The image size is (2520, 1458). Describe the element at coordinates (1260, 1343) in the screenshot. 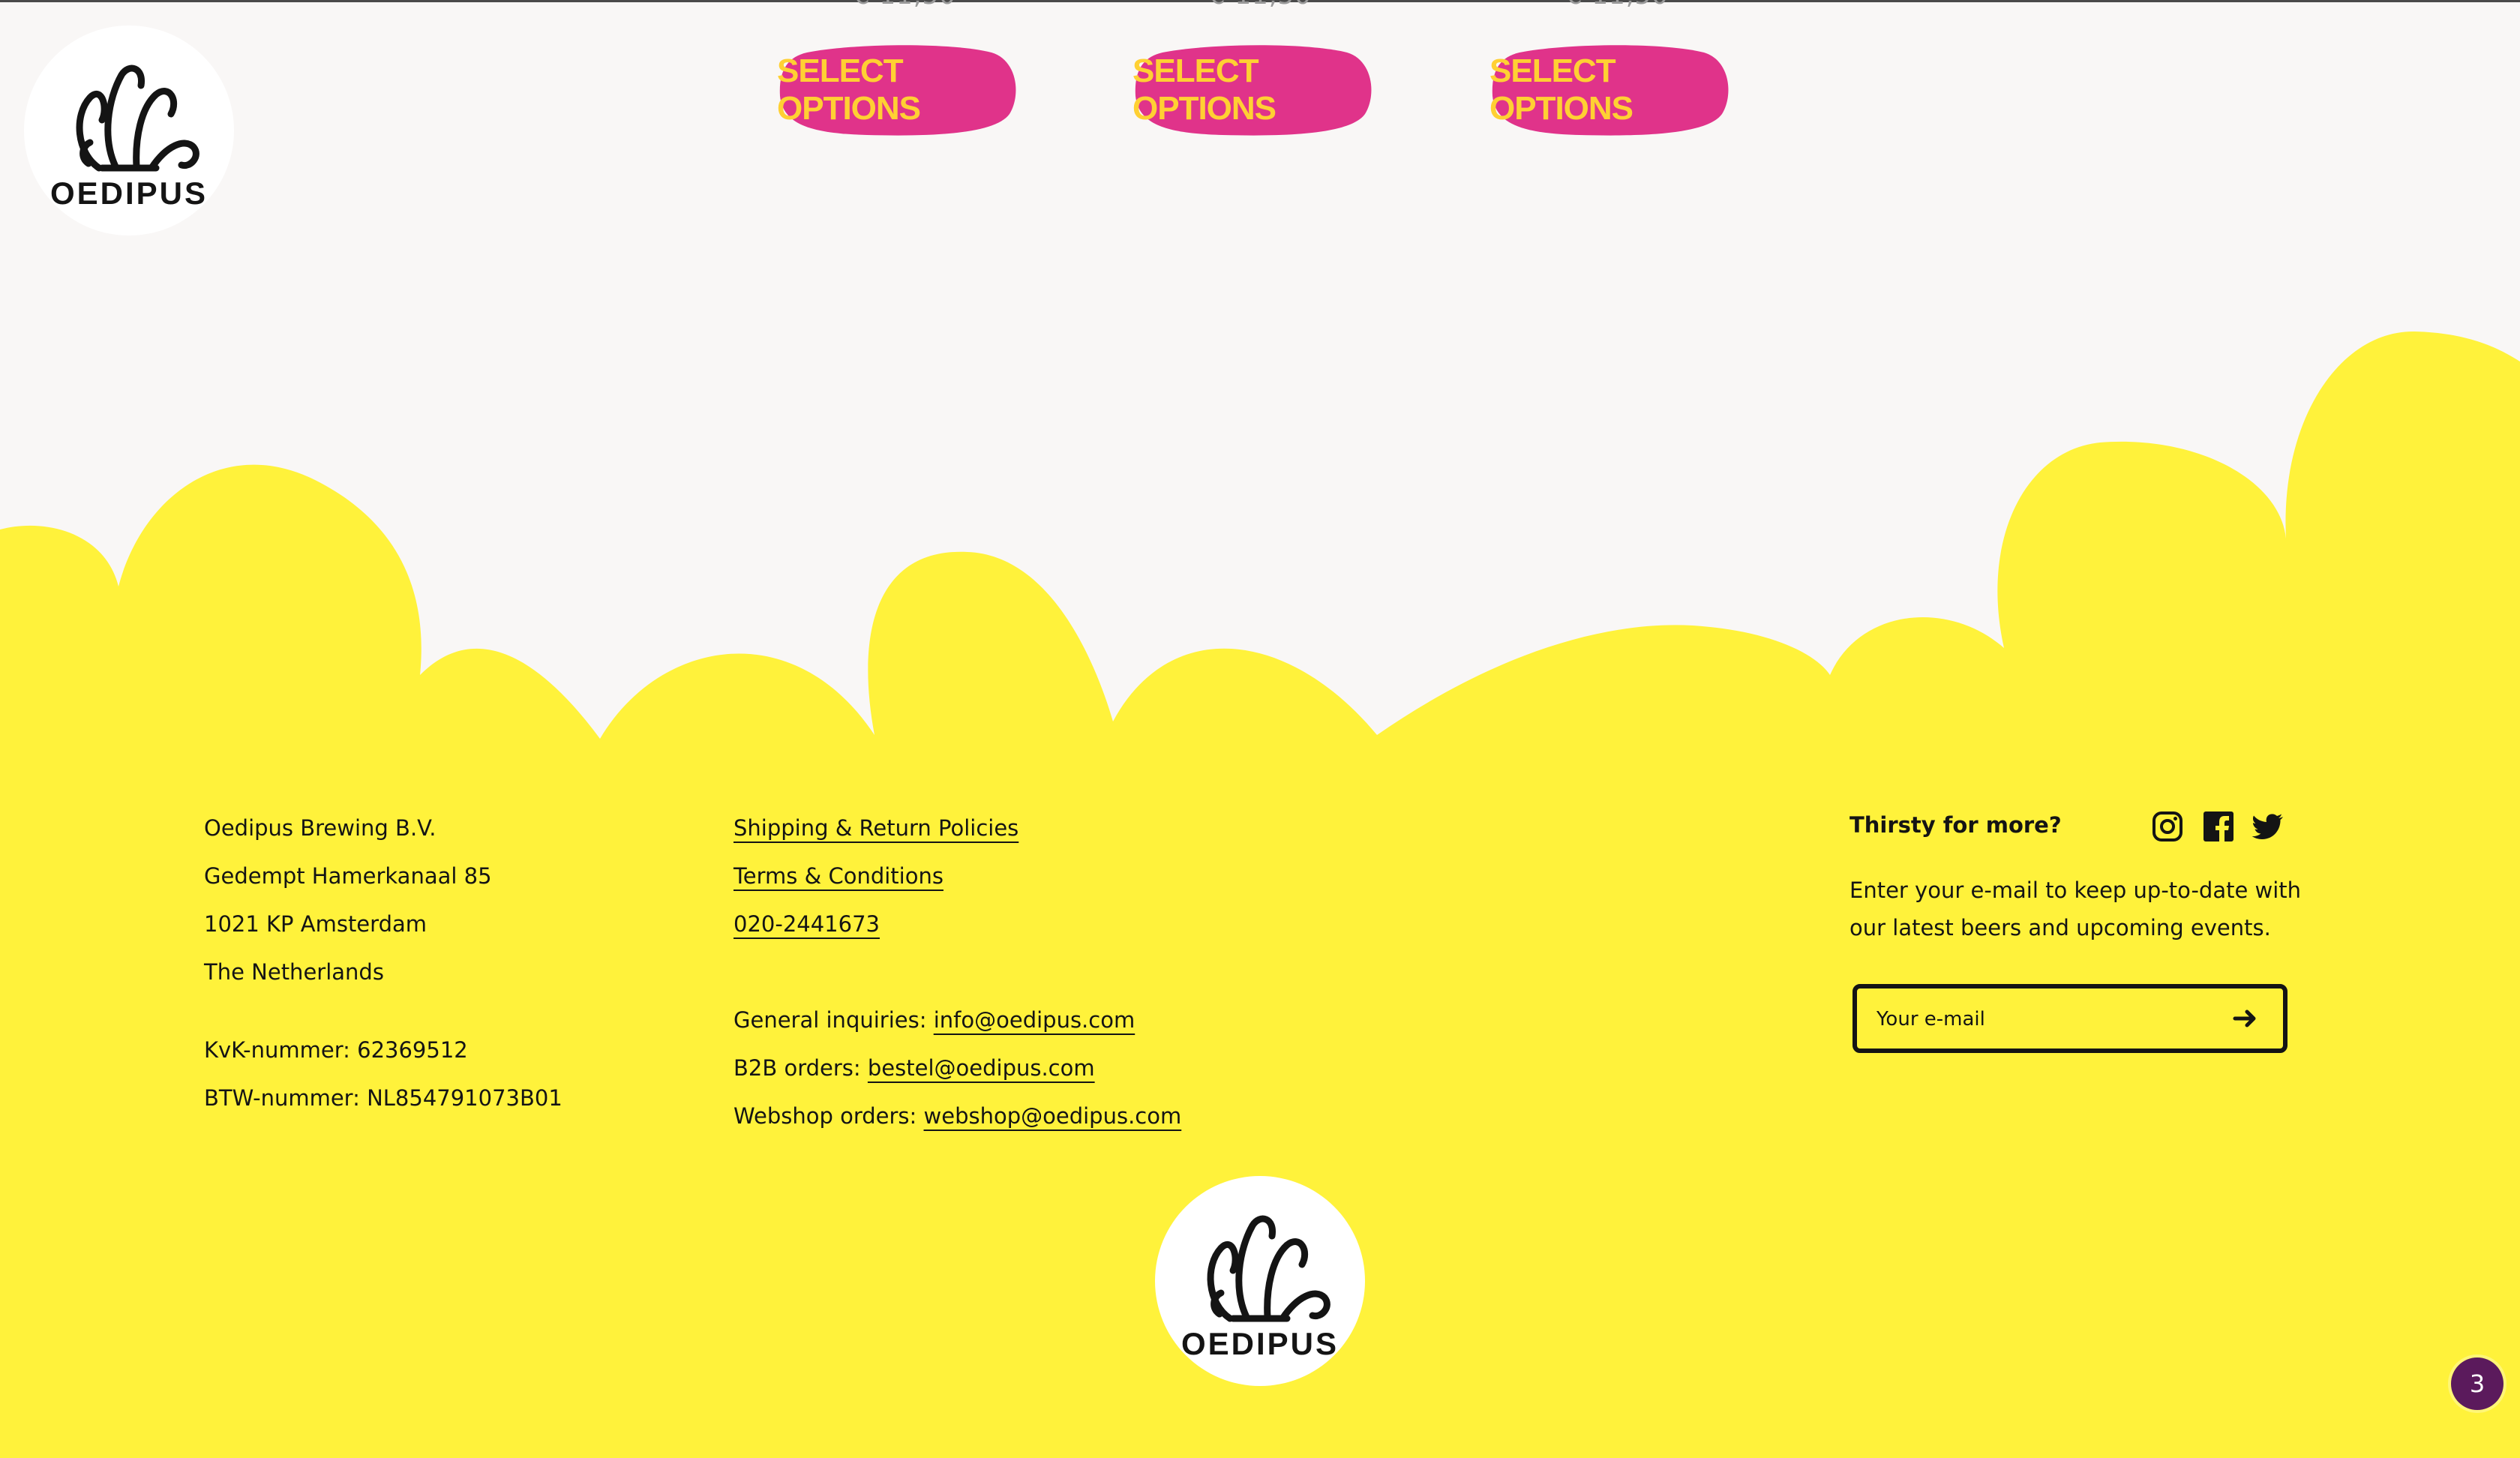

I see `logo-wordmark: OEDIPUS` at that location.